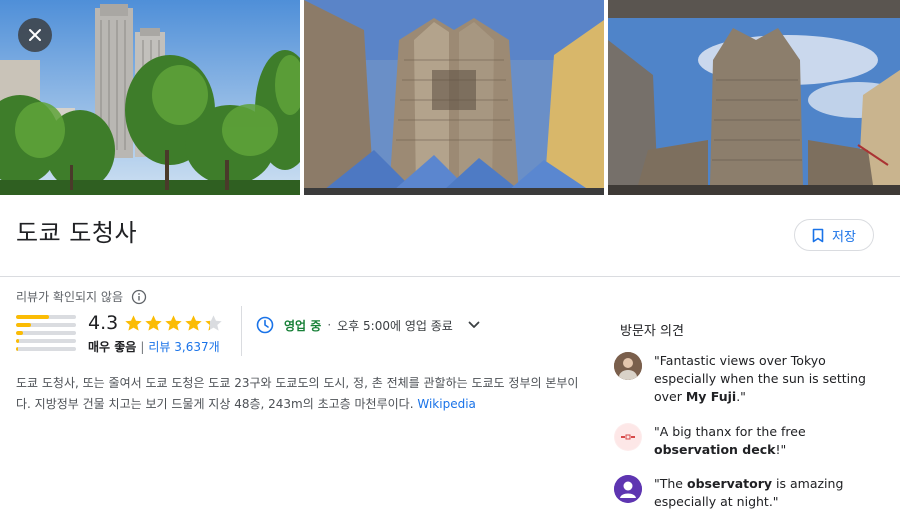 This screenshot has height=520, width=900. Describe the element at coordinates (818, 235) in the screenshot. I see `bookmark-icon` at that location.